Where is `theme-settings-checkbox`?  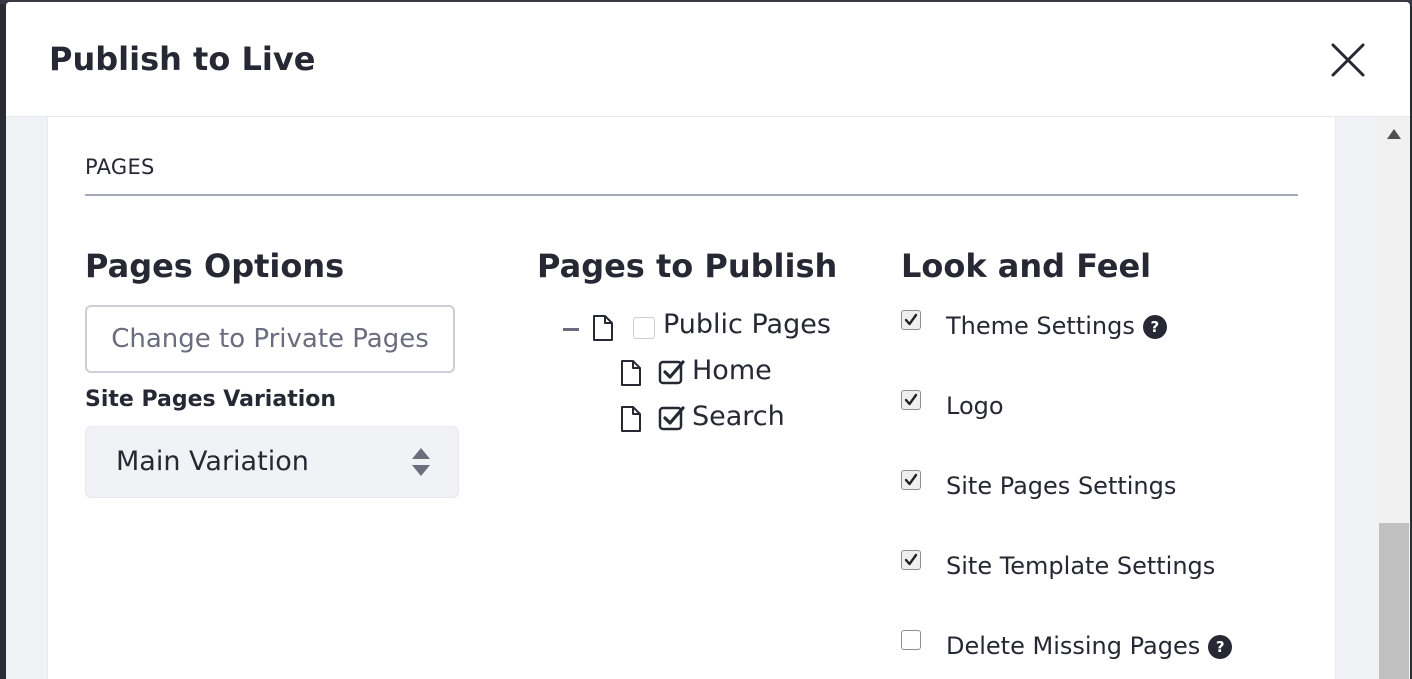
theme-settings-checkbox is located at coordinates (911, 320).